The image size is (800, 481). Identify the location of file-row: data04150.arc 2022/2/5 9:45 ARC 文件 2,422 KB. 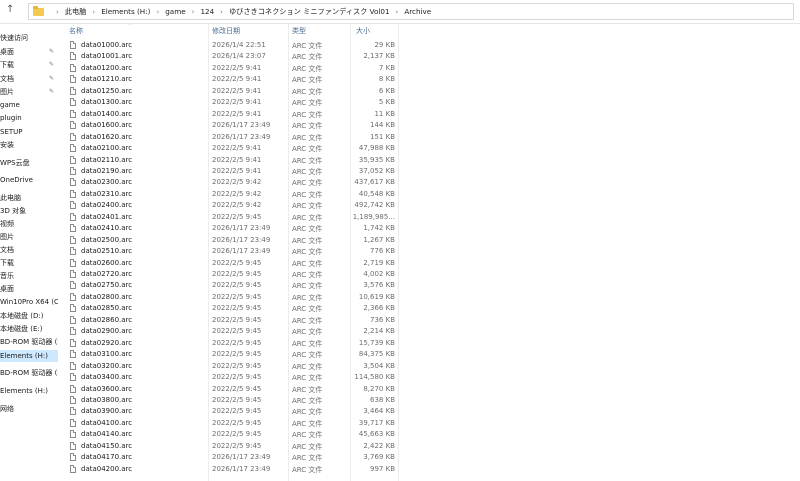
(230, 446).